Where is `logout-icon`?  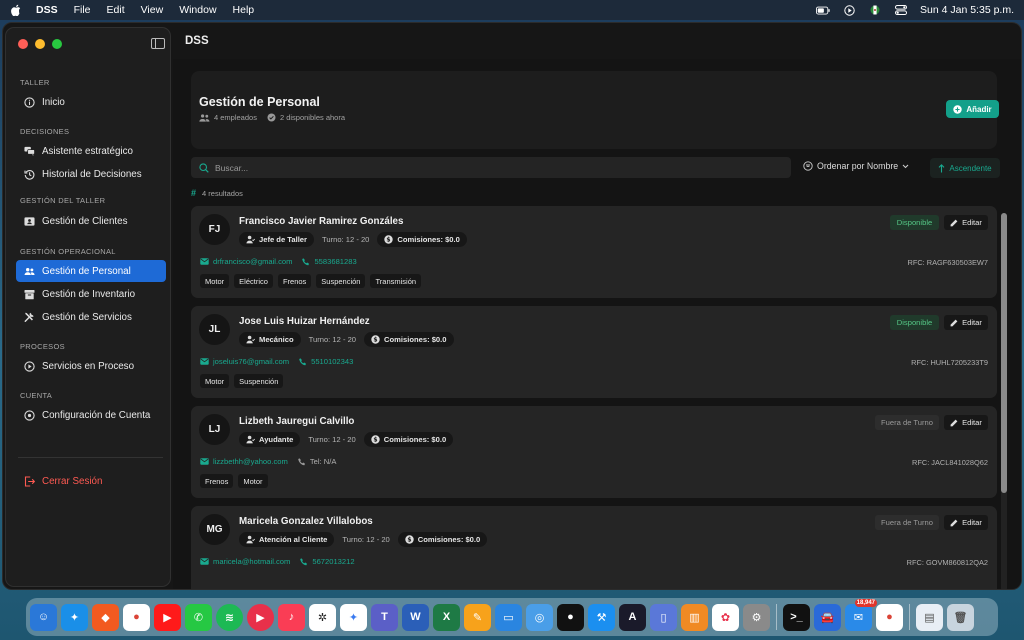
logout-icon is located at coordinates (29, 481).